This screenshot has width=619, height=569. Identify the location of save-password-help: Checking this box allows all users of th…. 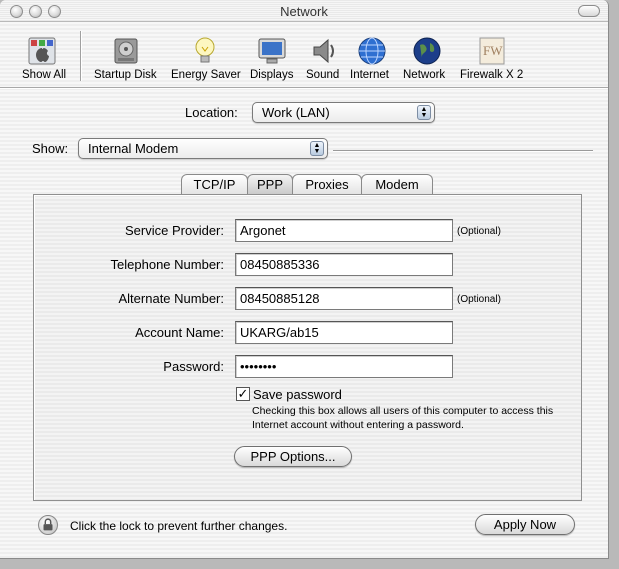
(403, 418).